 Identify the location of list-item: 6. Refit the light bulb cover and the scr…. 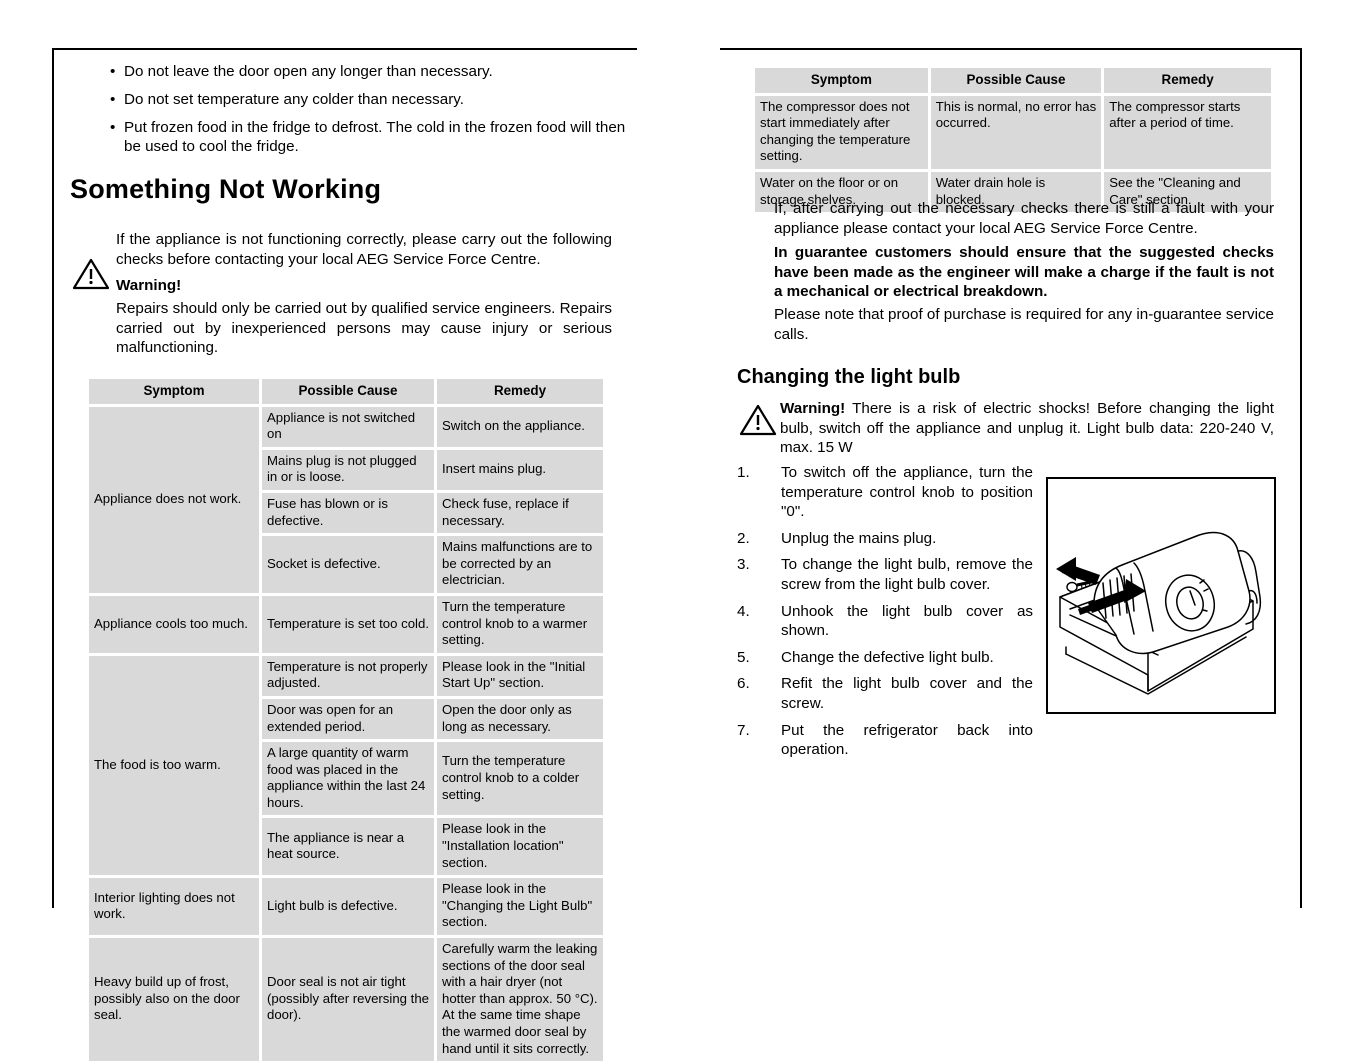
(885, 693).